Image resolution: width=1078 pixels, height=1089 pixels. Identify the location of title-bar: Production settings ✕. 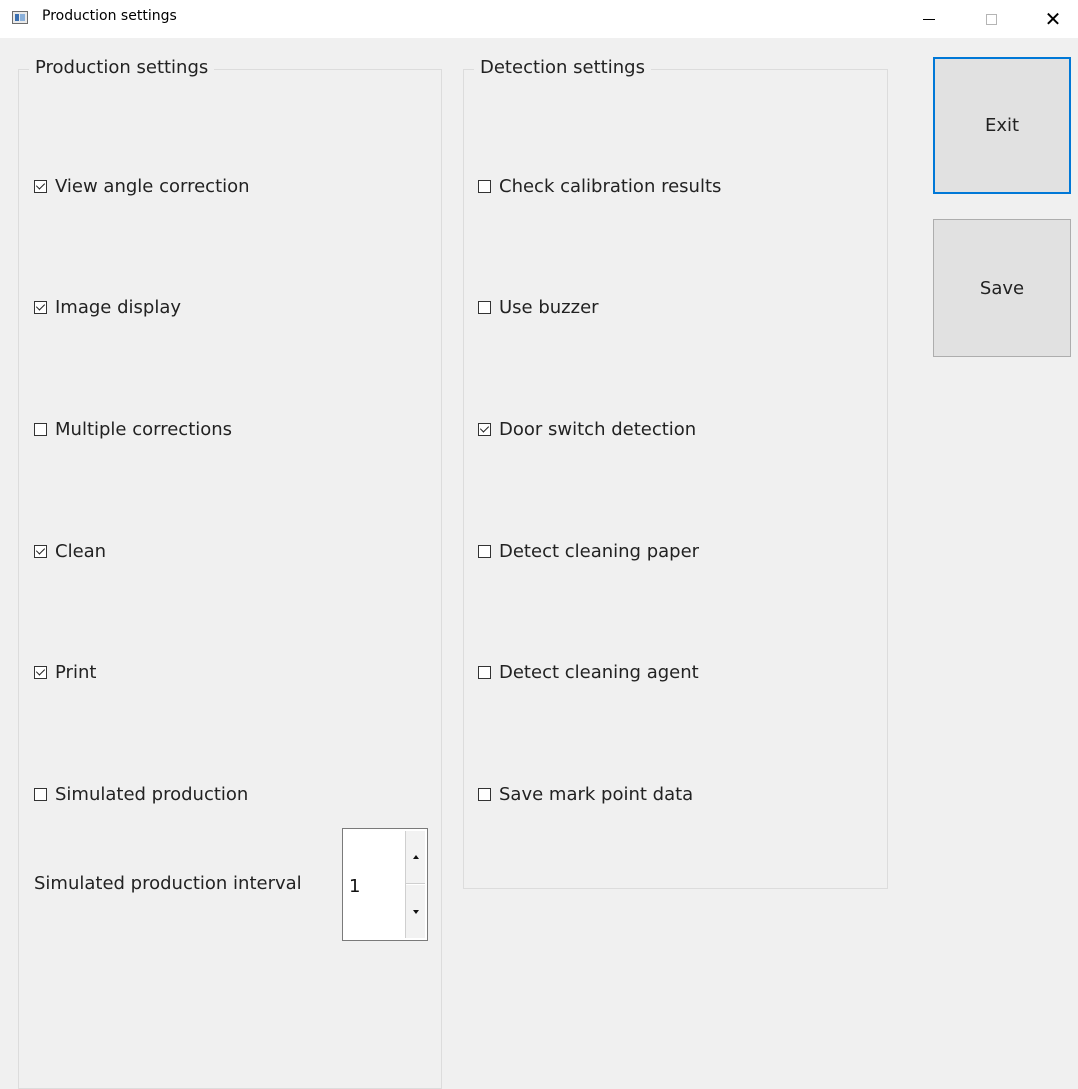
(539, 19).